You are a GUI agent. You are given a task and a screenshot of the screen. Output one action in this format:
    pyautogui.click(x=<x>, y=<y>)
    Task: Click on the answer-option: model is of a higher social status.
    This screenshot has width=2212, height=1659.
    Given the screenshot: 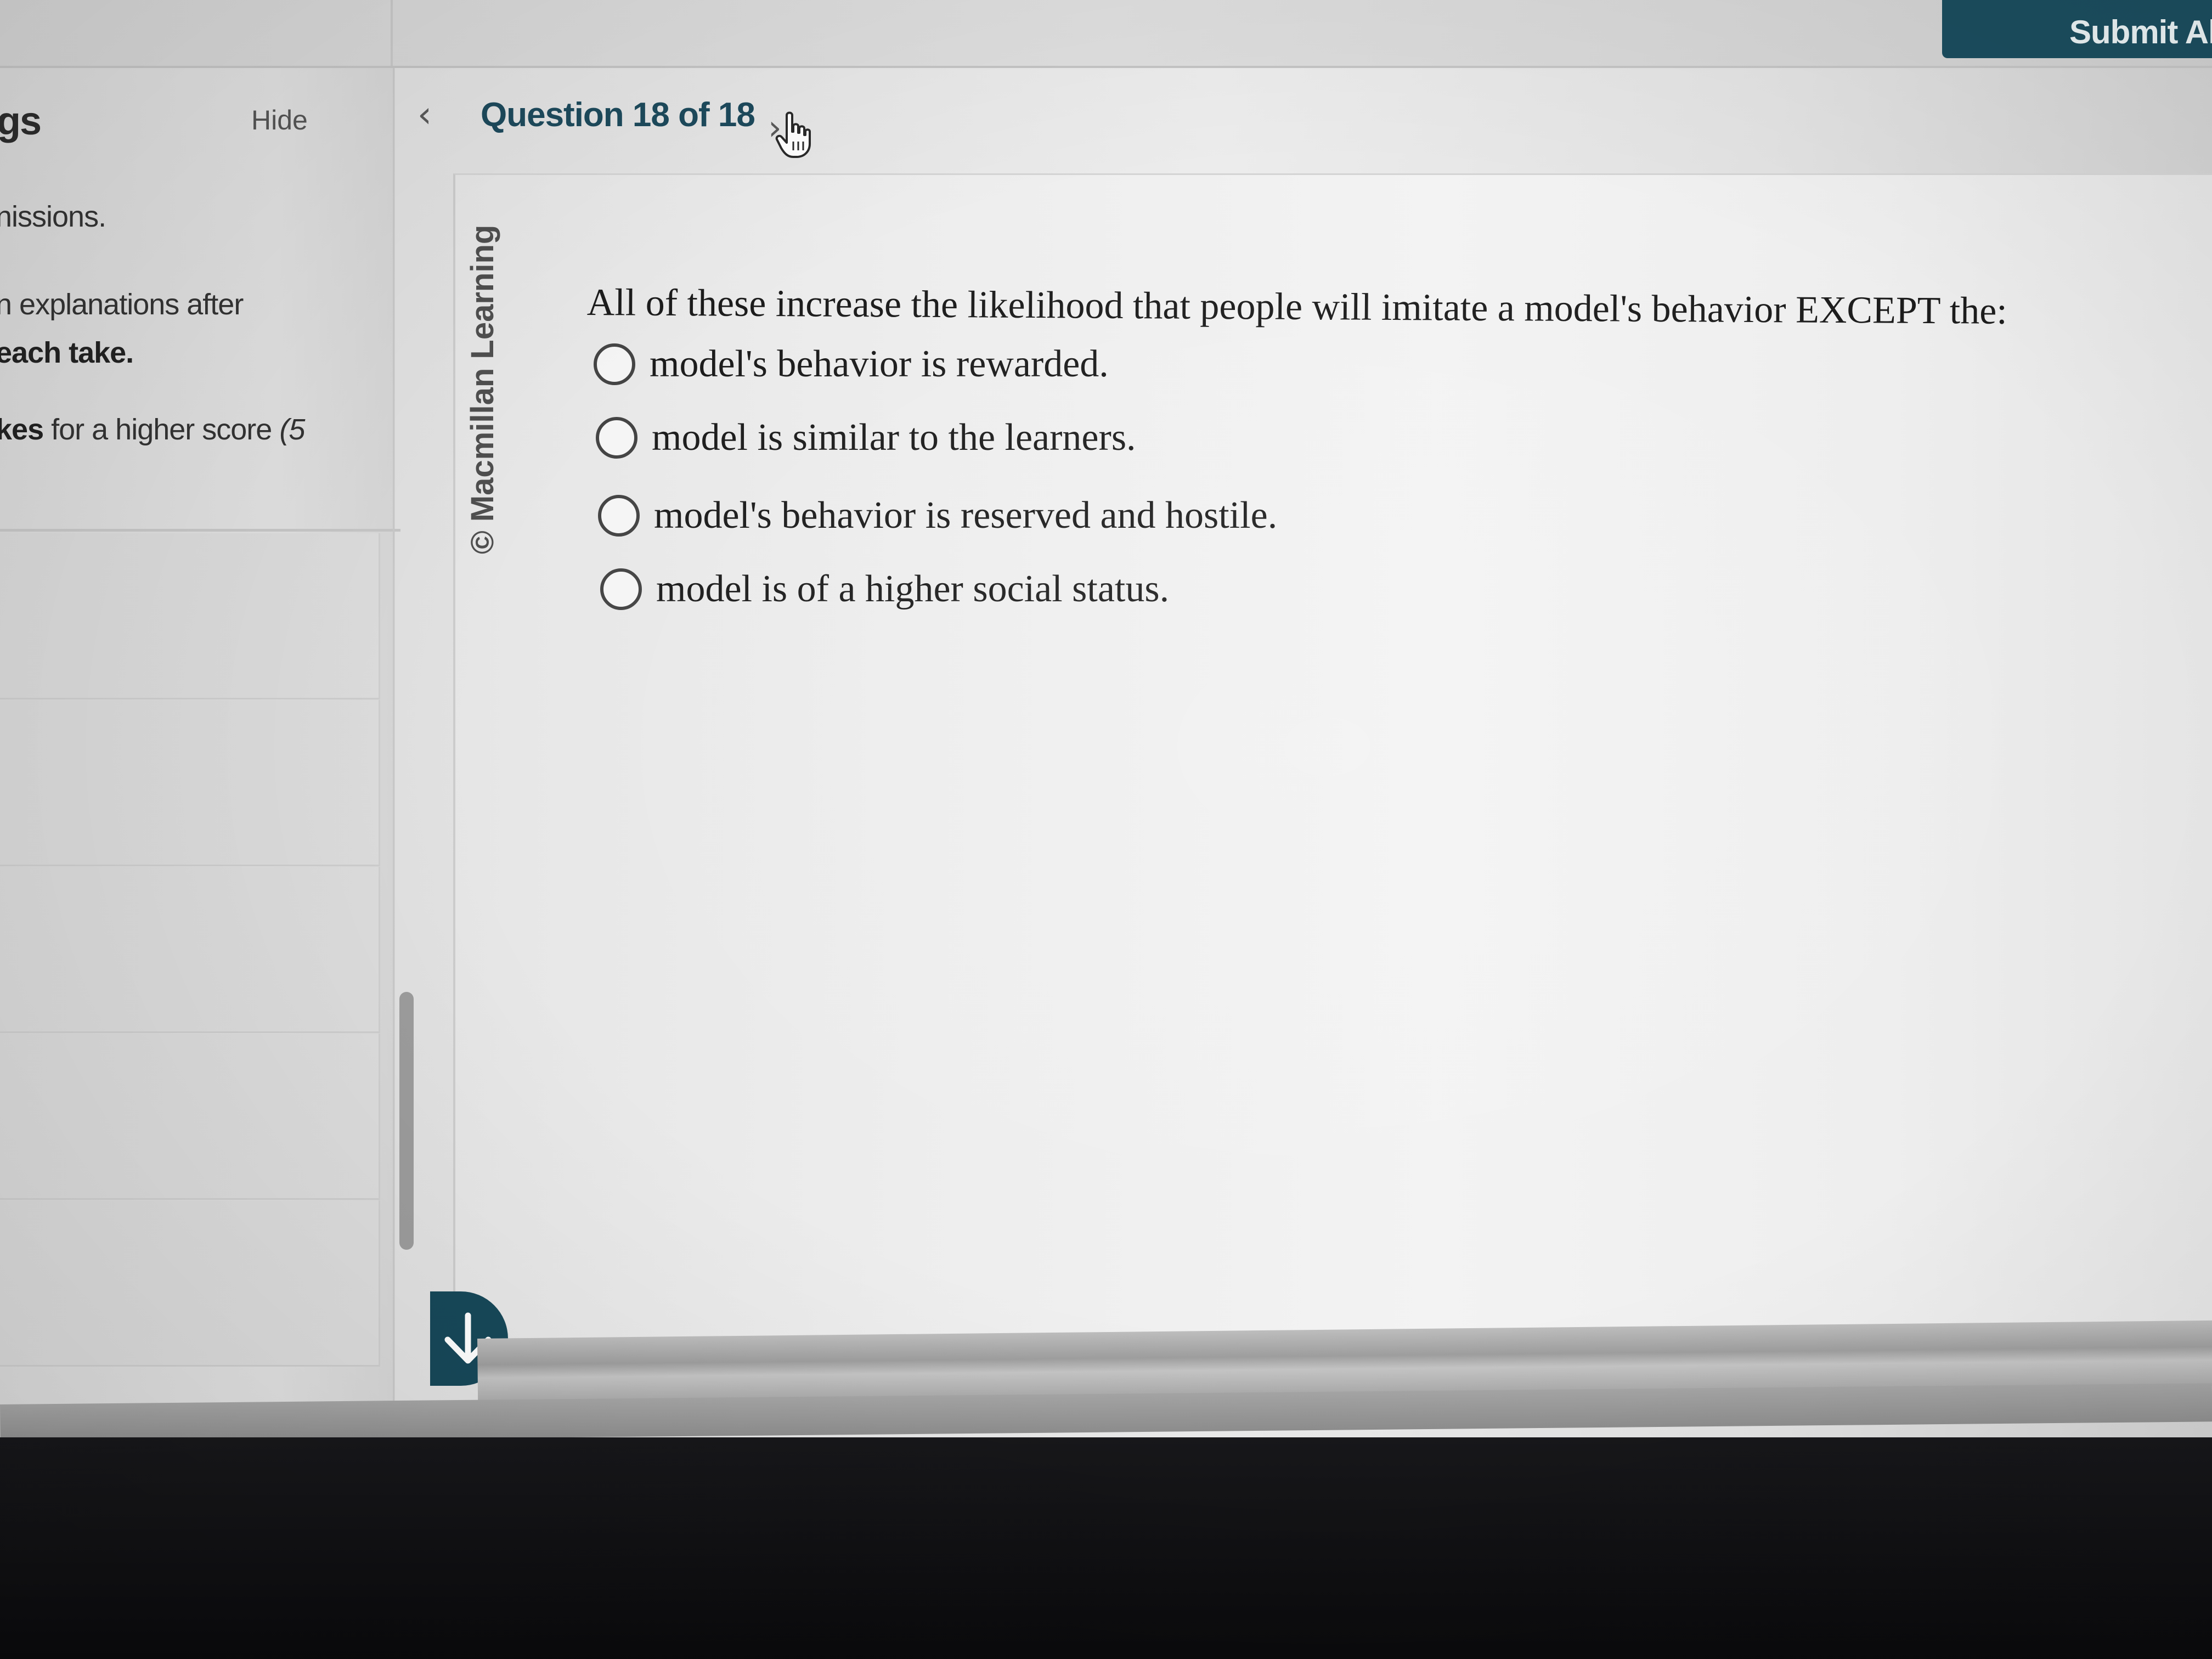 What is the action you would take?
    pyautogui.click(x=885, y=589)
    